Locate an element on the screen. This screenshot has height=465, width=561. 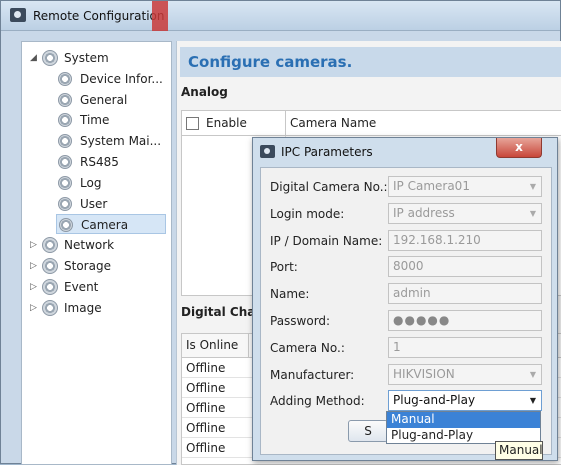
form-row: Password: ●●●●● is located at coordinates (406, 321).